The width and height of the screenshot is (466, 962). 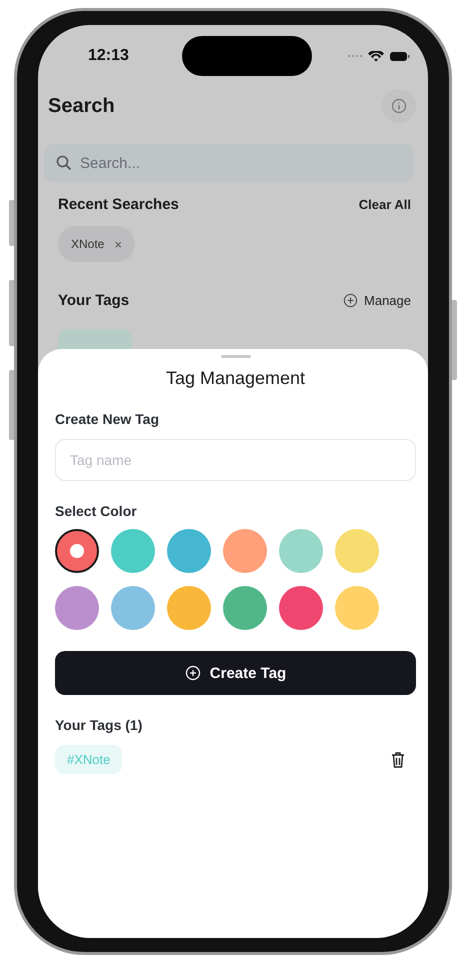 I want to click on section-title: Recent Searches, so click(x=118, y=204).